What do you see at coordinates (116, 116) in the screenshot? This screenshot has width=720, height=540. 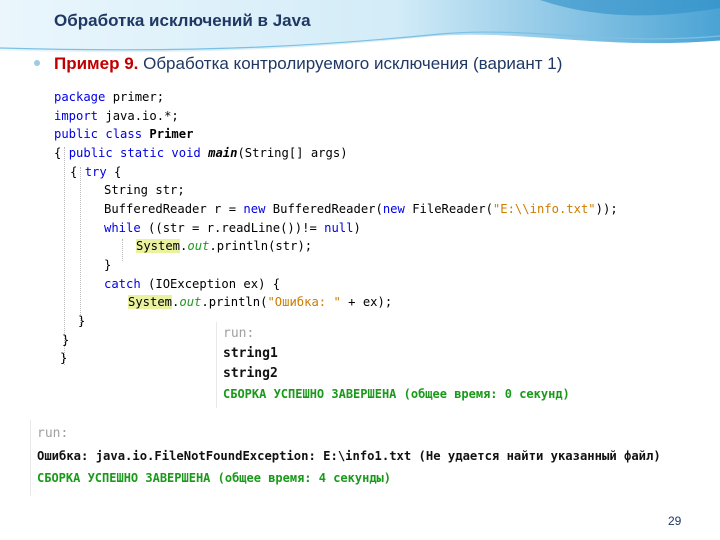 I see `code-line: import java.io.*;` at bounding box center [116, 116].